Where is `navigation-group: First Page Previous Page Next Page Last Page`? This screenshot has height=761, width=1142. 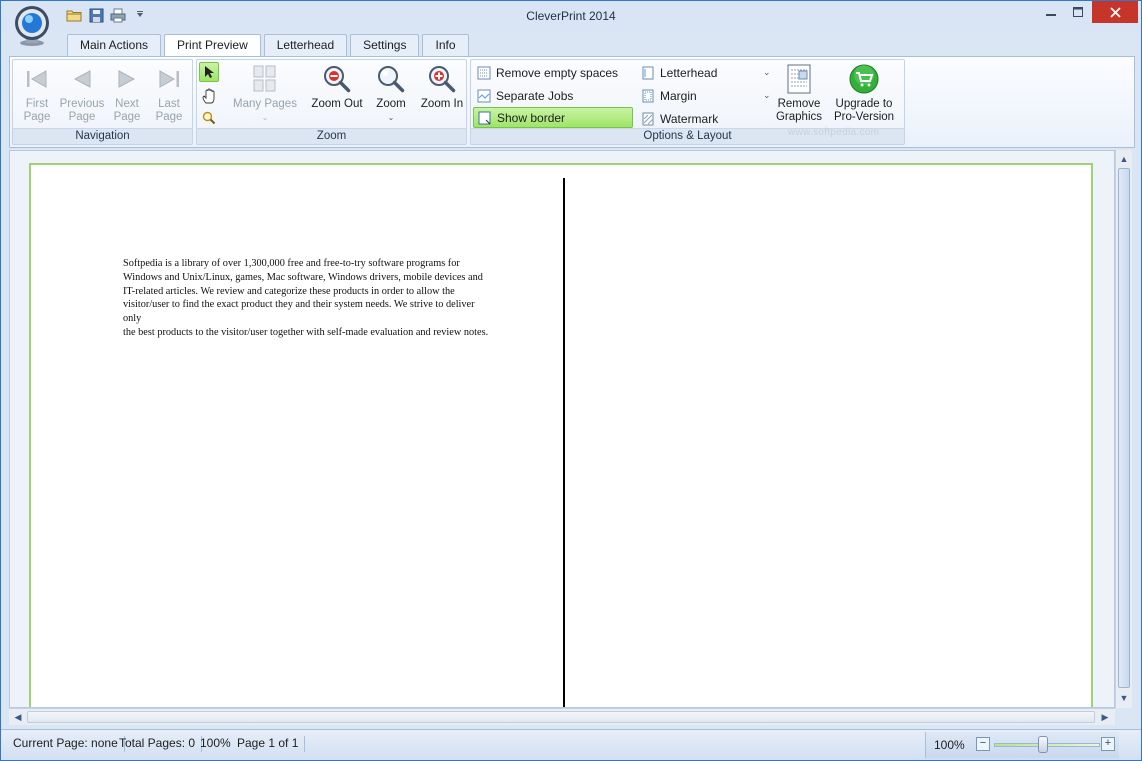
navigation-group: First Page Previous Page Next Page Last Page is located at coordinates (102, 102).